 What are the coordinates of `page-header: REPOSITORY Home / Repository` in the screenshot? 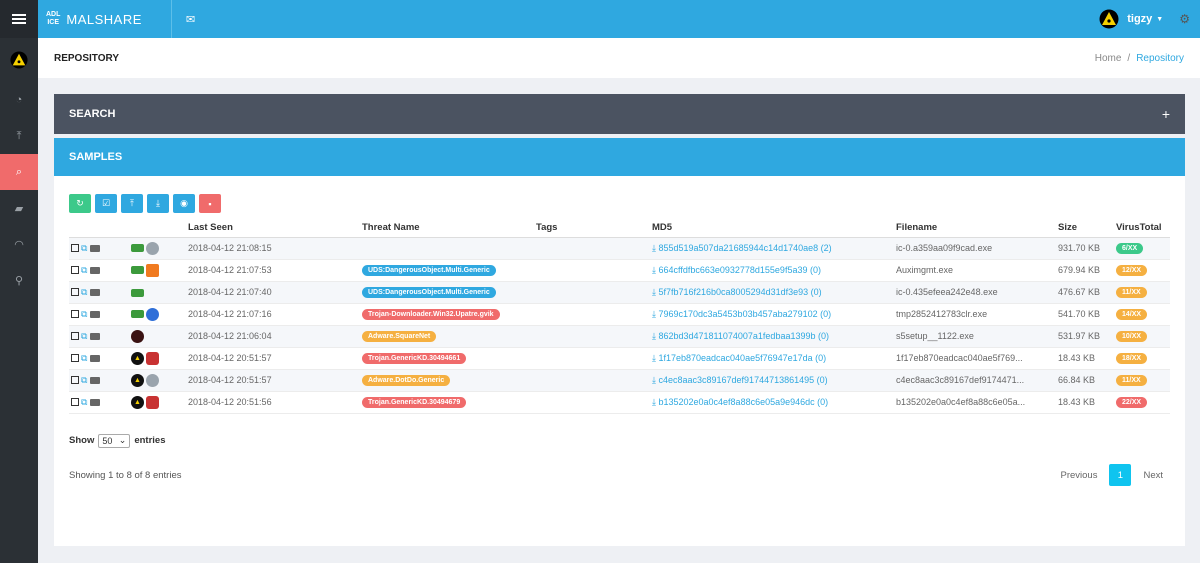 It's located at (619, 58).